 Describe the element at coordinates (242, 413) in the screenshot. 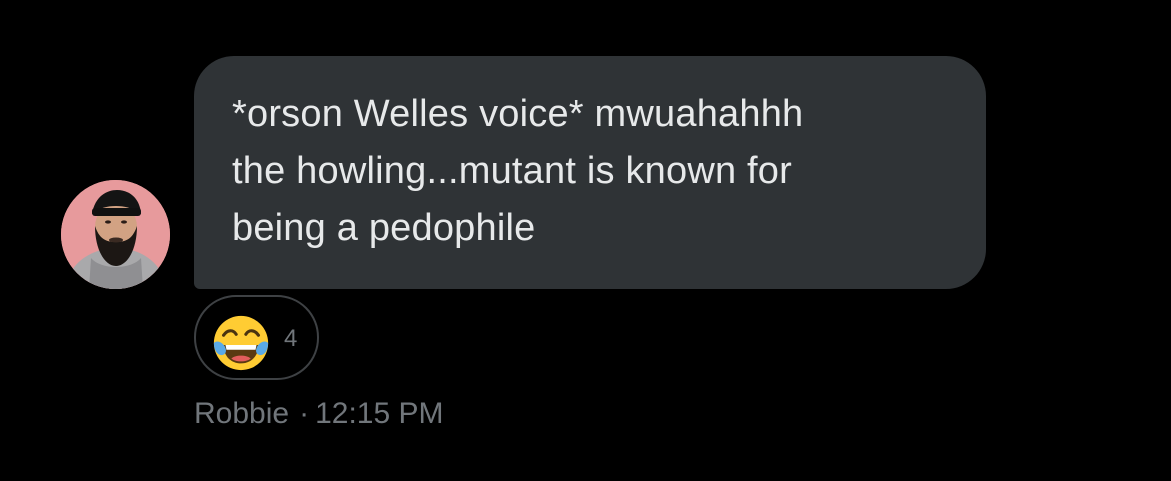

I see `sender-name: Robbie` at that location.